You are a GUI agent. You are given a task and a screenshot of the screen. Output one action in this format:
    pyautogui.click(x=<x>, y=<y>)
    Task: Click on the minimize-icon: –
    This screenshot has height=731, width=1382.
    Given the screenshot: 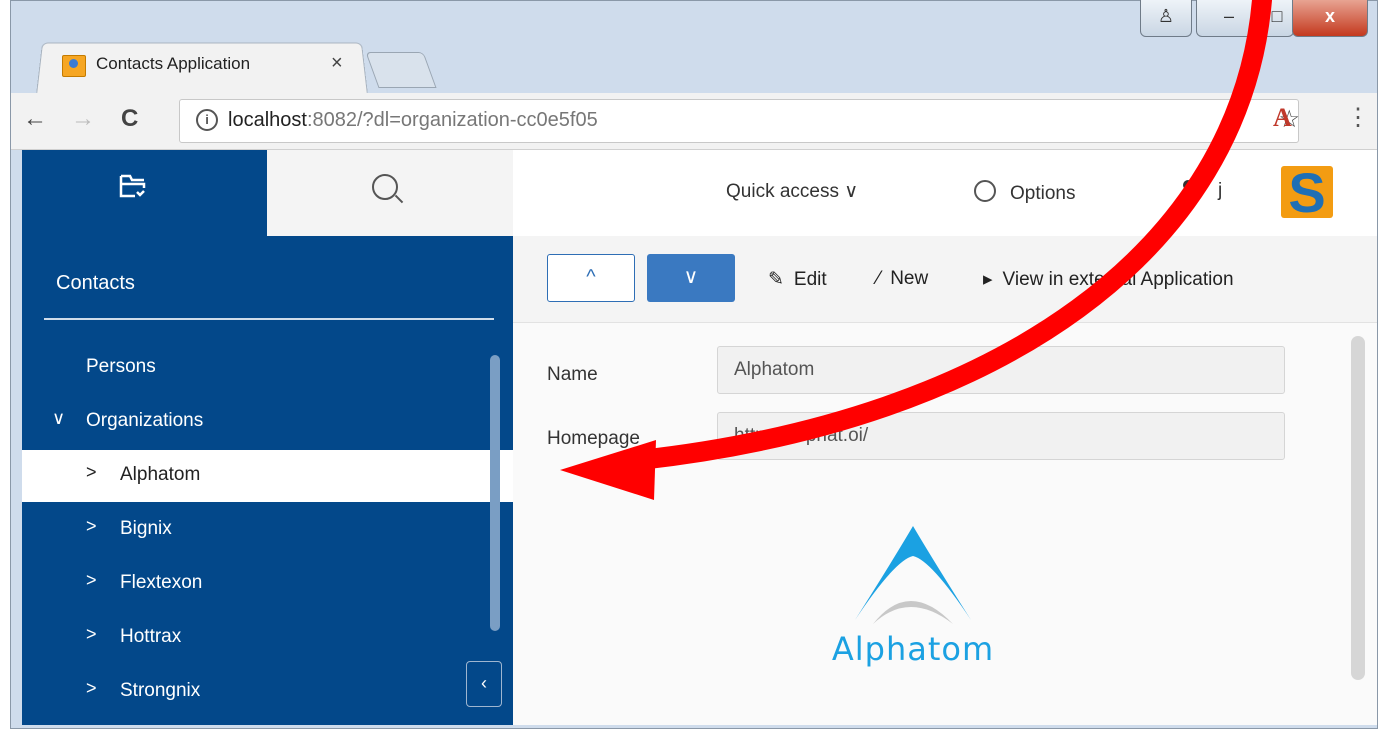 What is the action you would take?
    pyautogui.click(x=1228, y=16)
    